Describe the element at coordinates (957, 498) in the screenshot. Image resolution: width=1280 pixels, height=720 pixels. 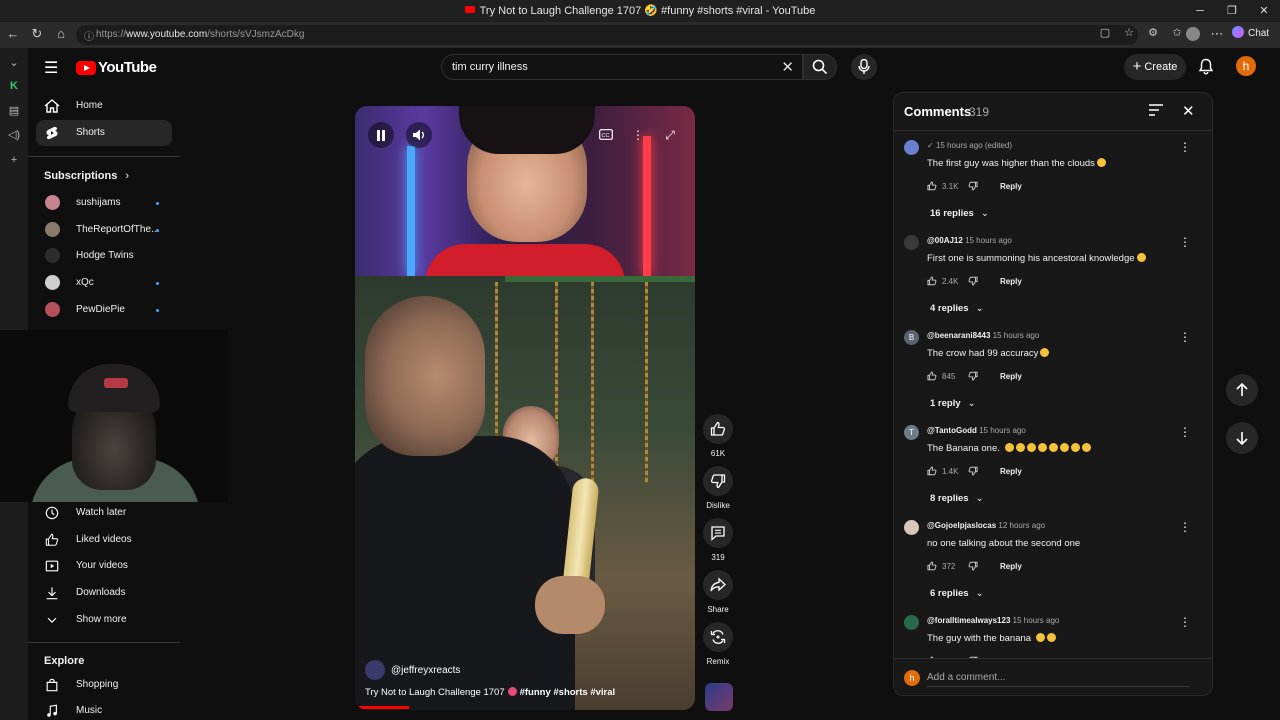
I see `view-replies-button: 8 replies ⌄` at that location.